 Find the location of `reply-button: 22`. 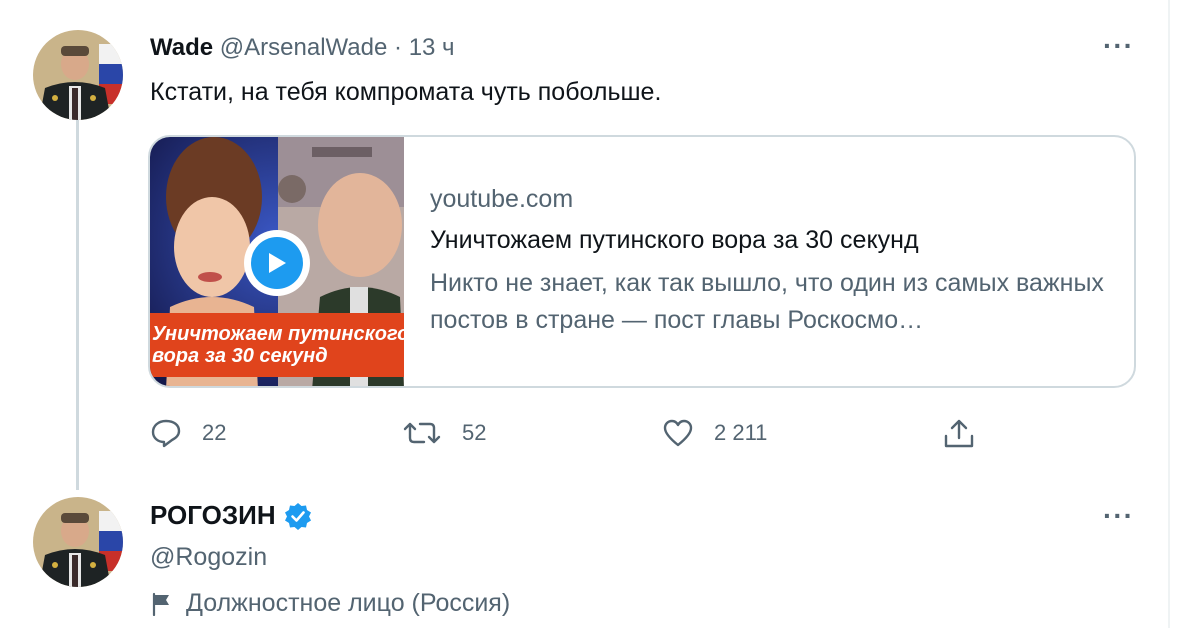

reply-button: 22 is located at coordinates (188, 433).